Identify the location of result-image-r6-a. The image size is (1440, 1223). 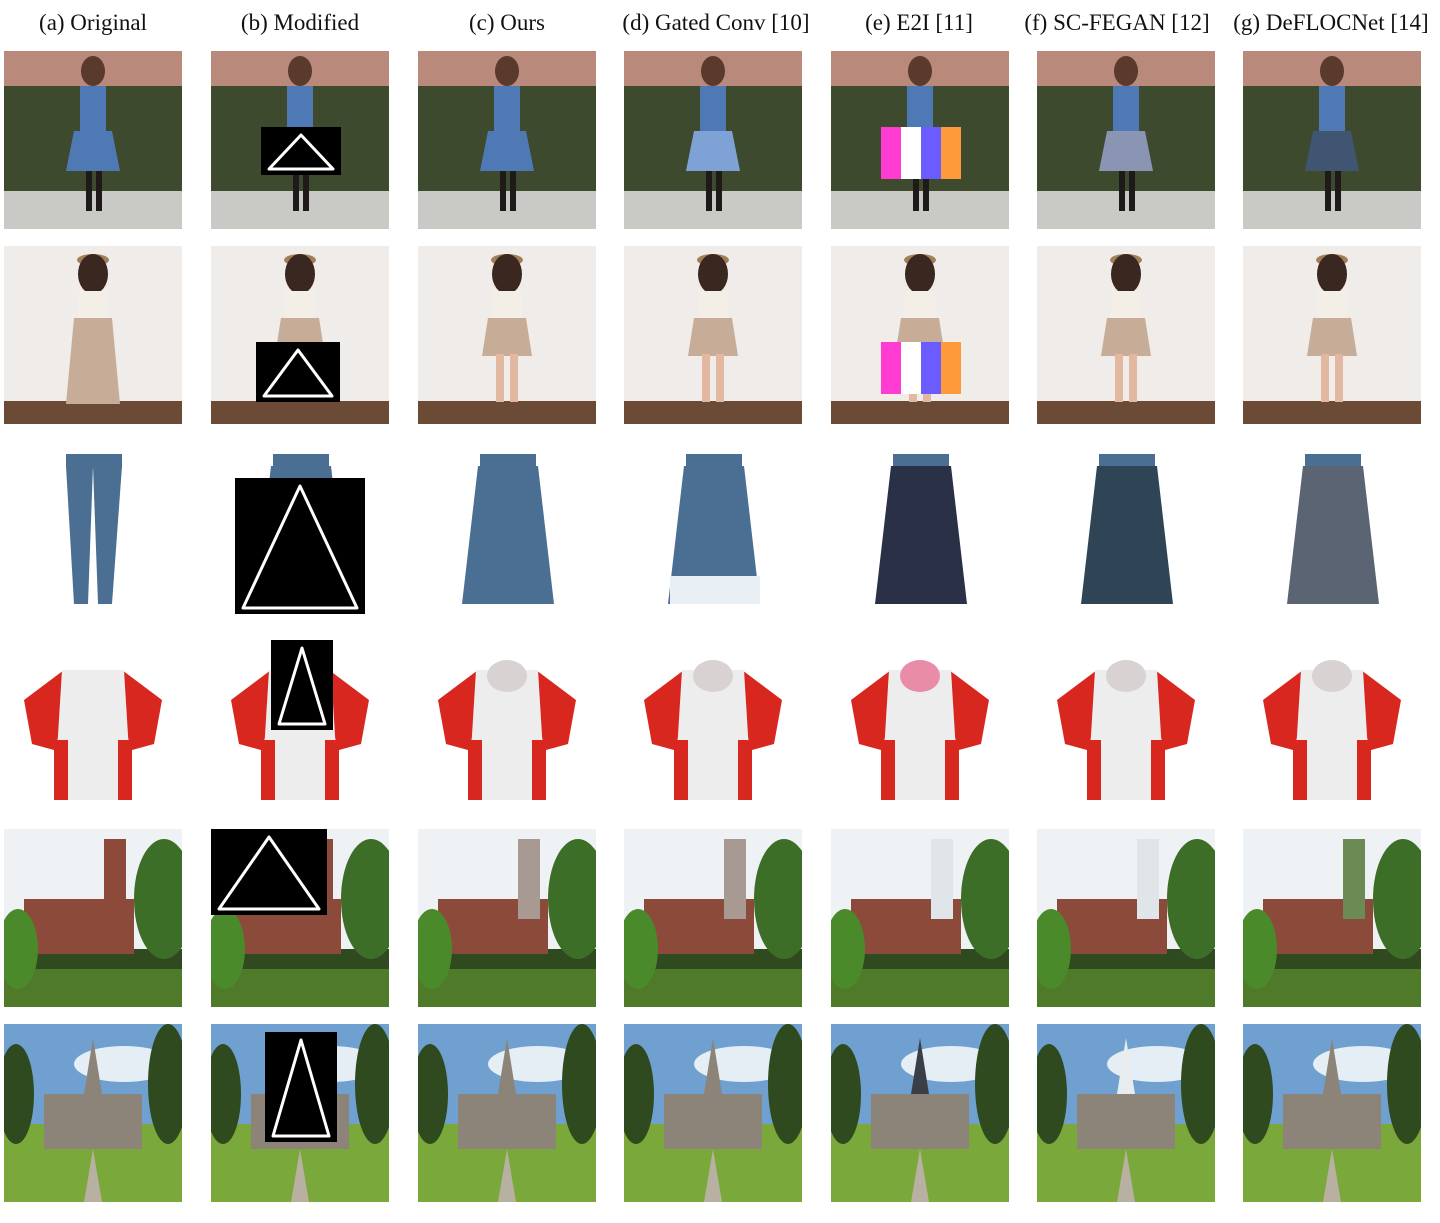
(93, 1113).